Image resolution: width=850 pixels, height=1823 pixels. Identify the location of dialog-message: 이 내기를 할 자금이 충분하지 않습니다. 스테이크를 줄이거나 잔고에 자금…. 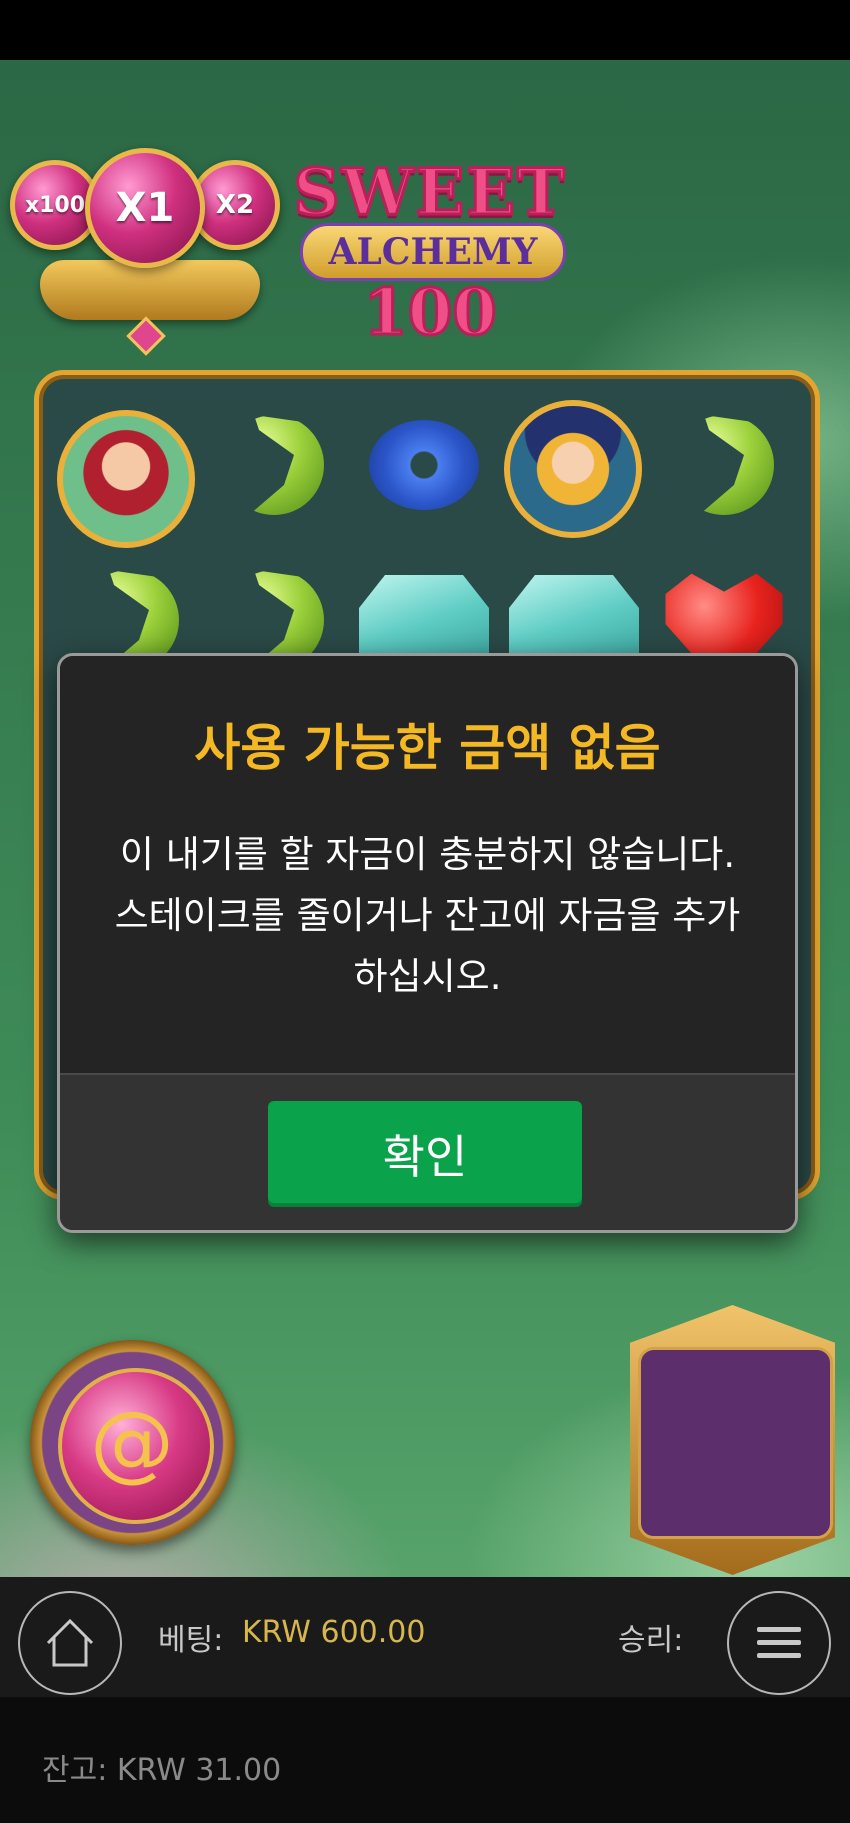
(427, 915).